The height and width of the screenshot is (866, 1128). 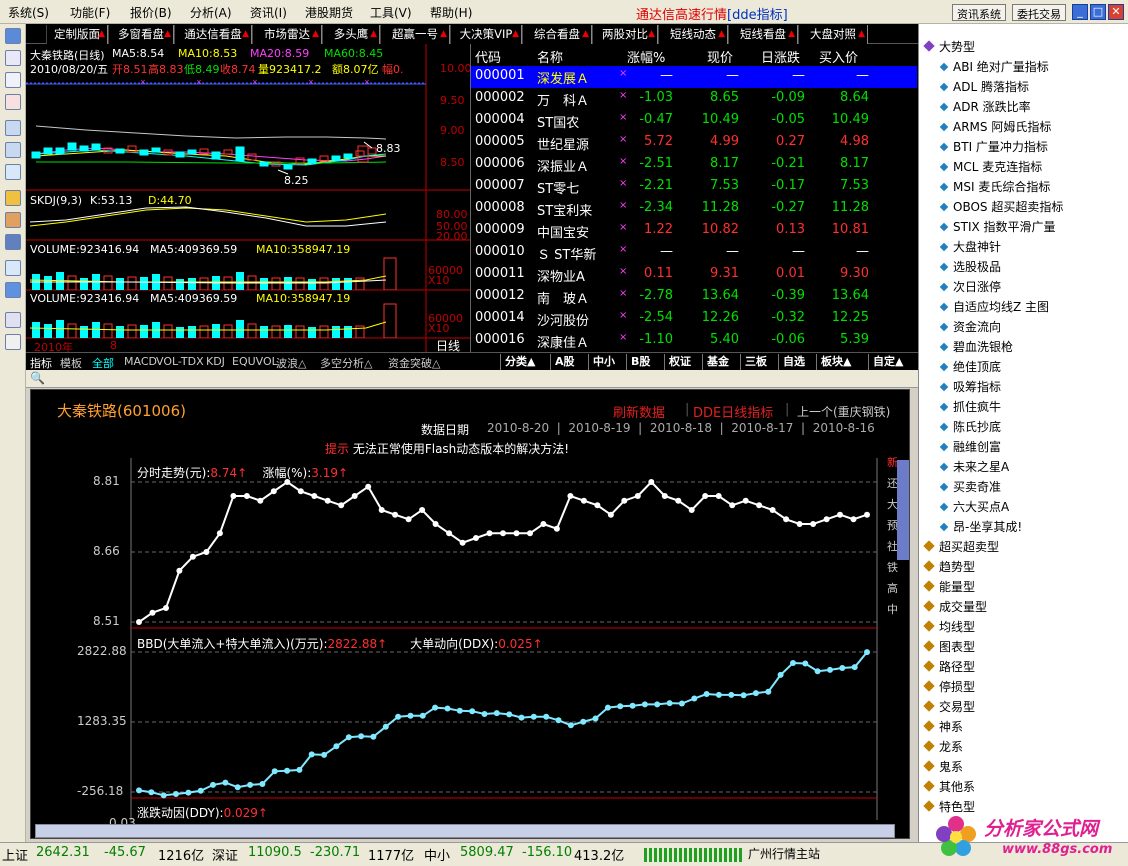 I want to click on tab-custom: 定制版面 ▲, so click(x=77, y=34).